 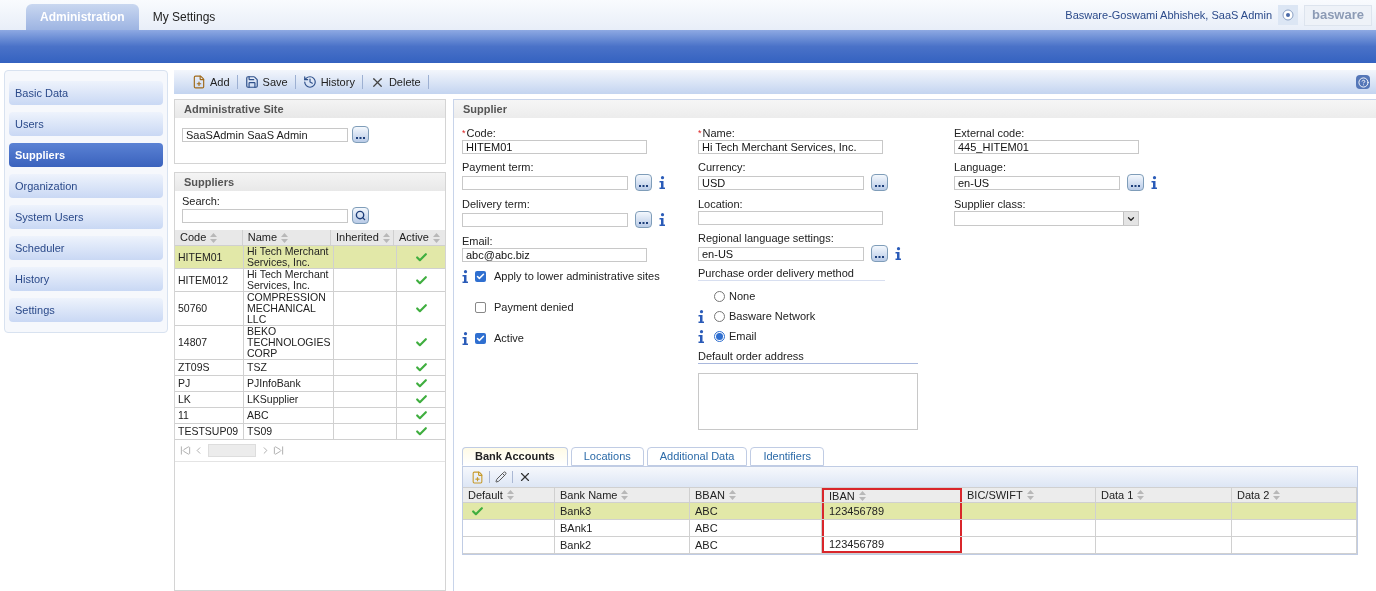 I want to click on column-header: Code, so click(x=209, y=237).